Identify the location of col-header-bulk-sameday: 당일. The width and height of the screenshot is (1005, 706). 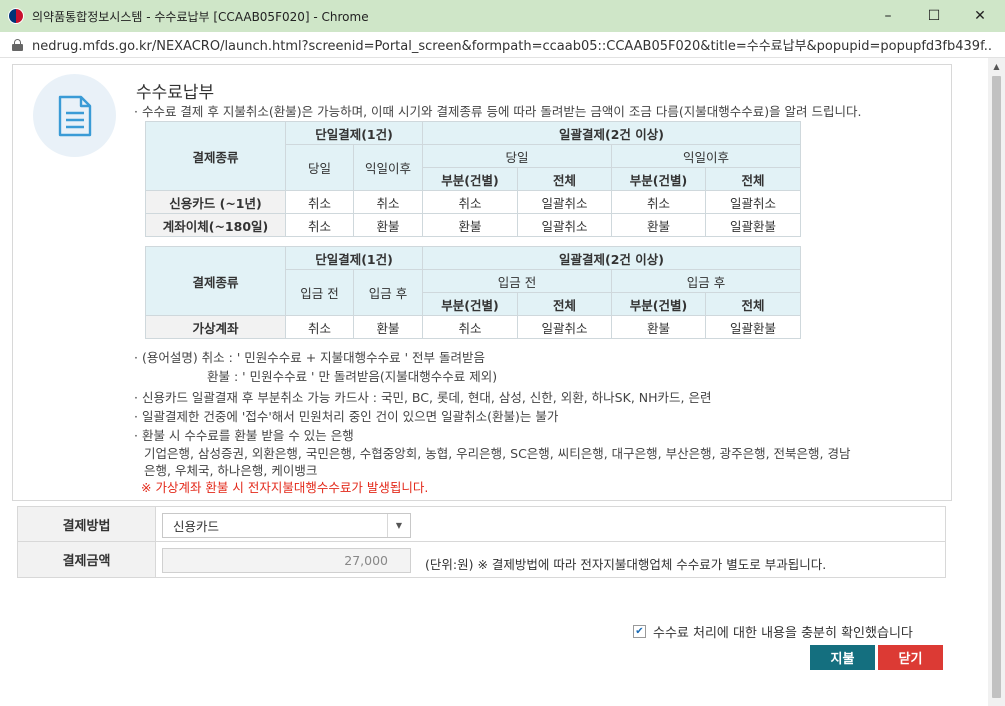
(517, 156).